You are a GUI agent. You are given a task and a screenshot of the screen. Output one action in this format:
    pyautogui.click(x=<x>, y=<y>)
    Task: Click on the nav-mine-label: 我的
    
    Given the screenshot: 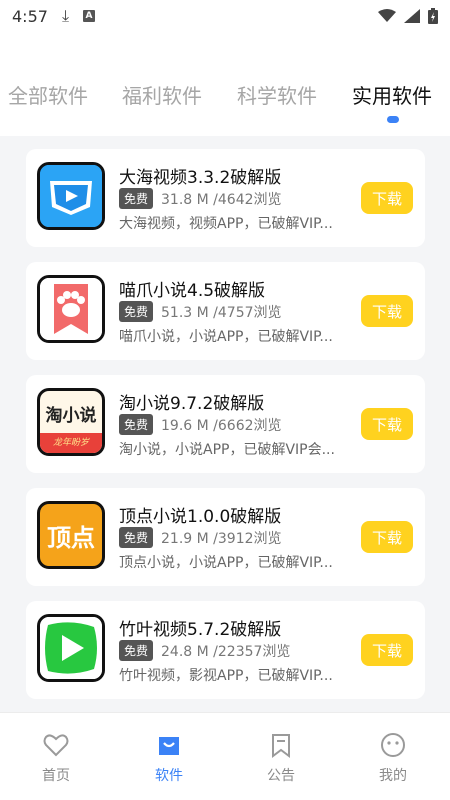 What is the action you would take?
    pyautogui.click(x=393, y=776)
    